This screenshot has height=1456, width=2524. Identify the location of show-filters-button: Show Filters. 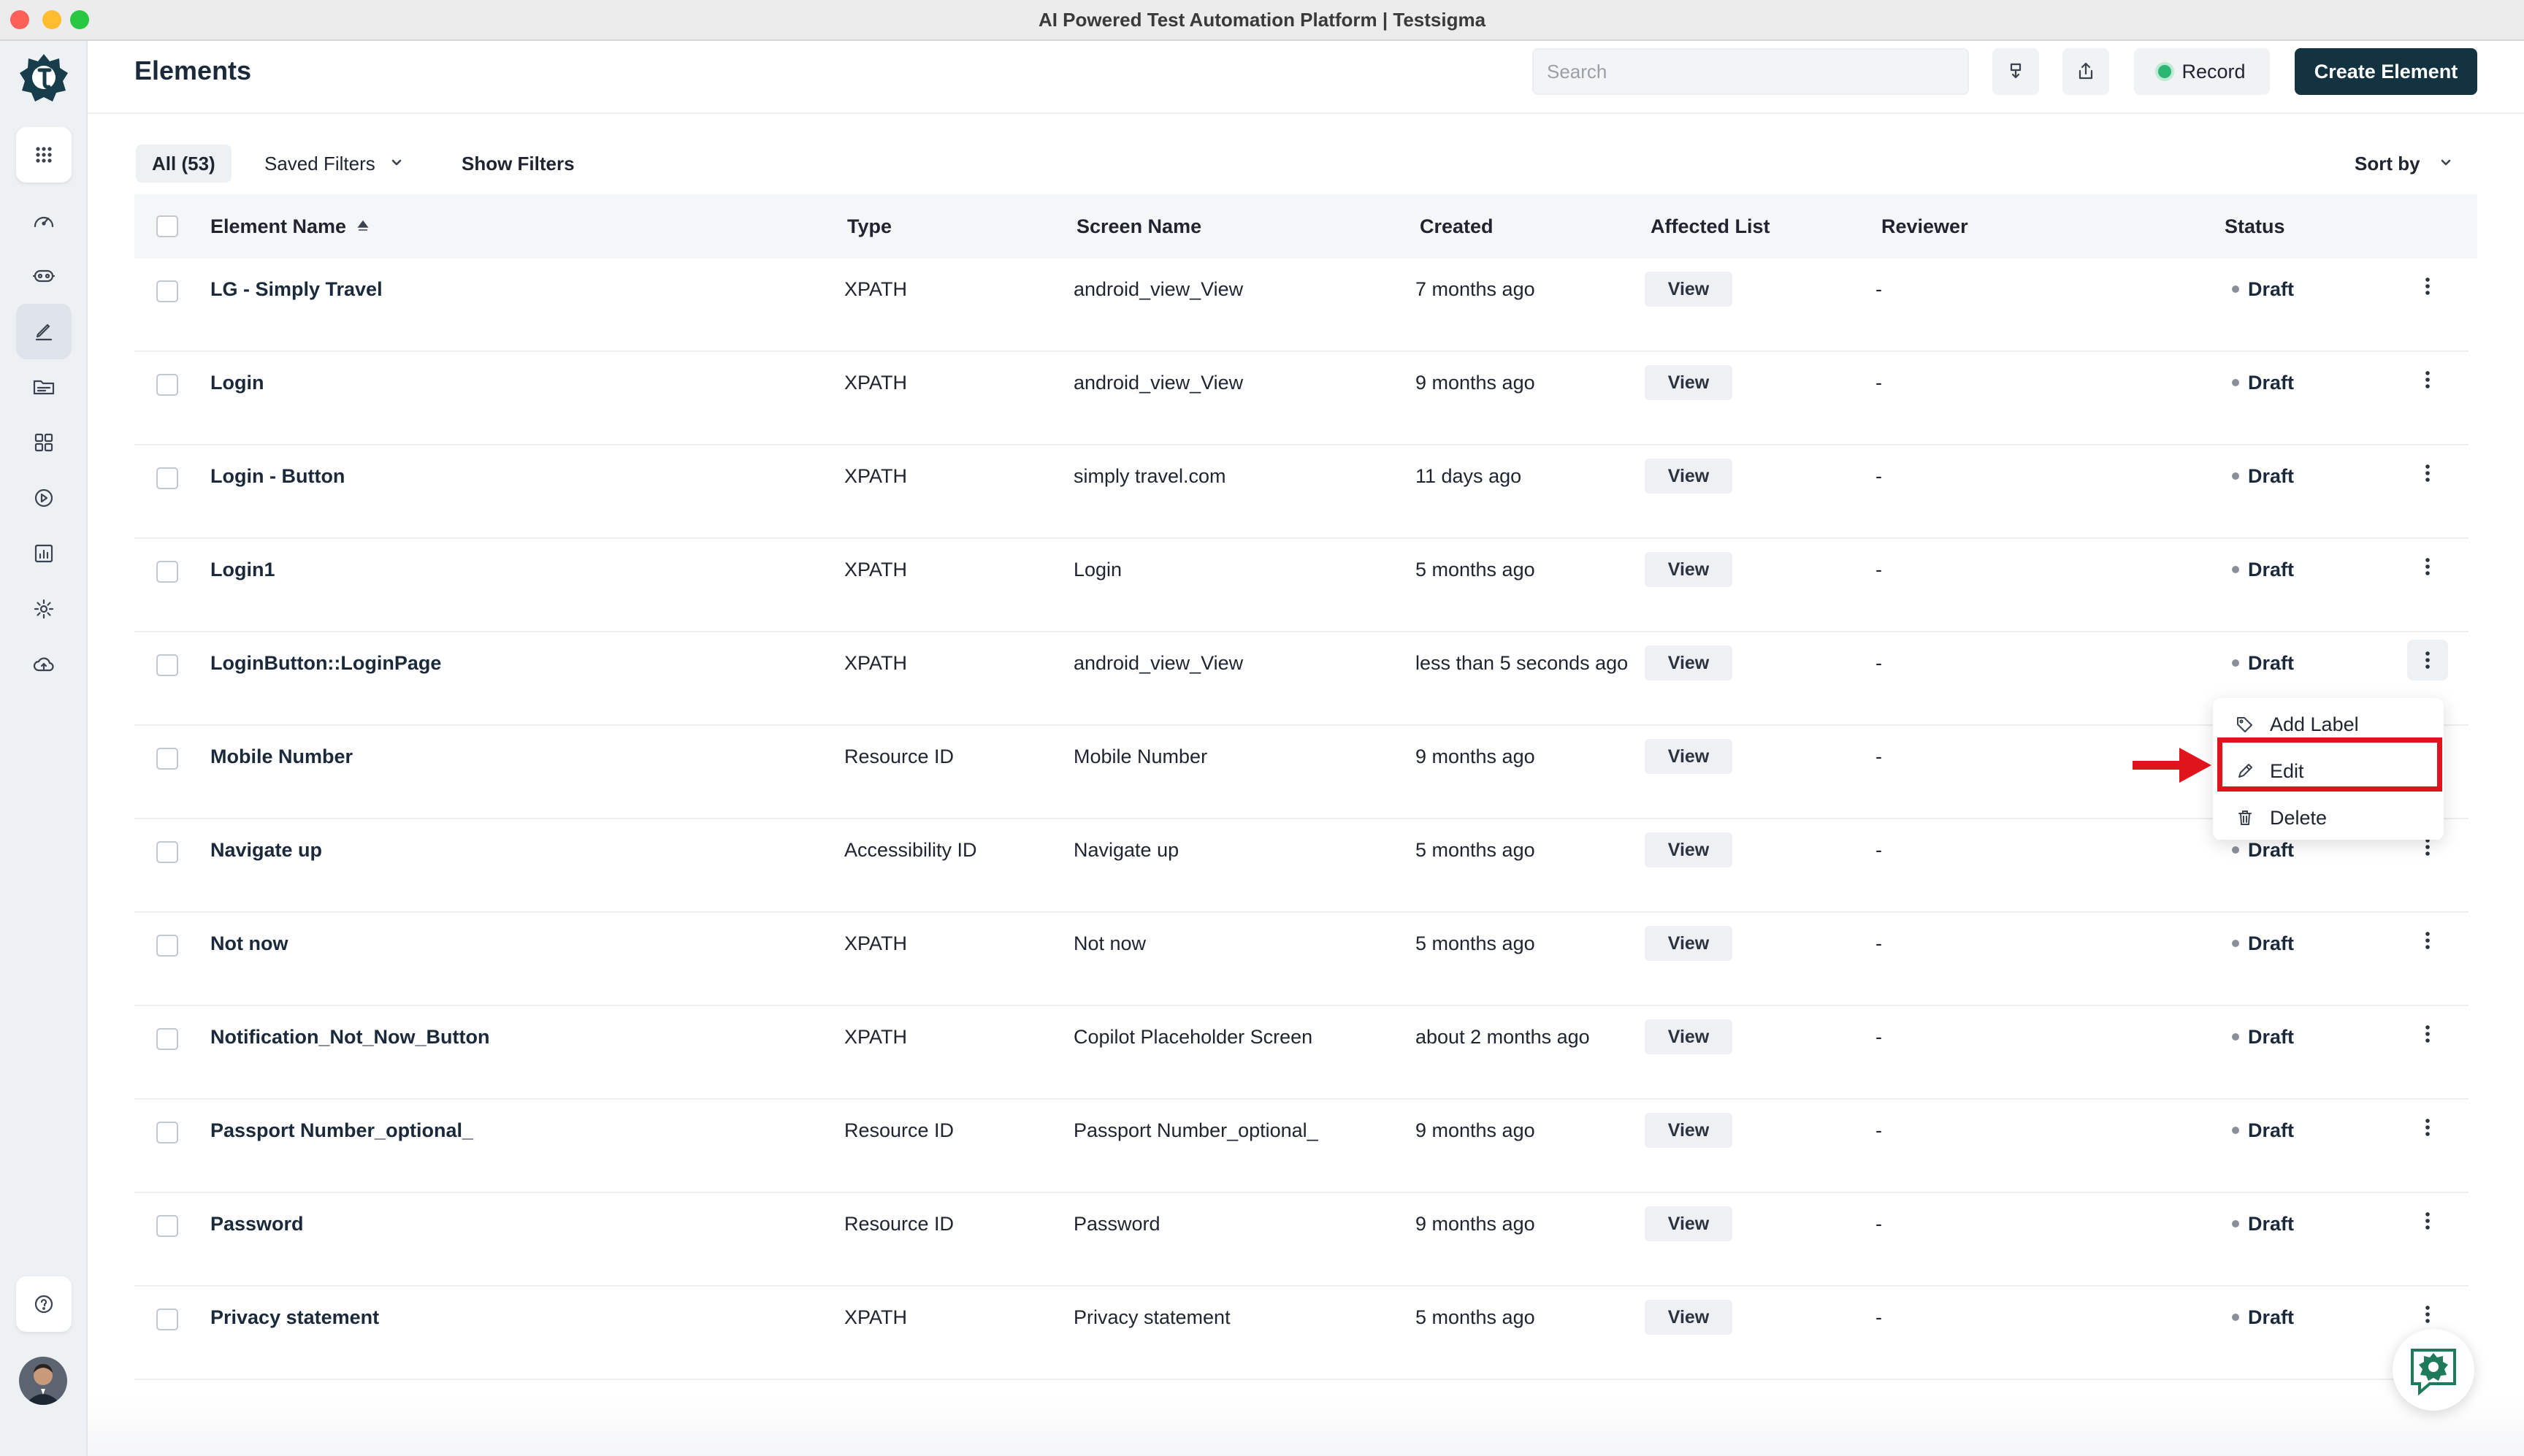
(518, 164).